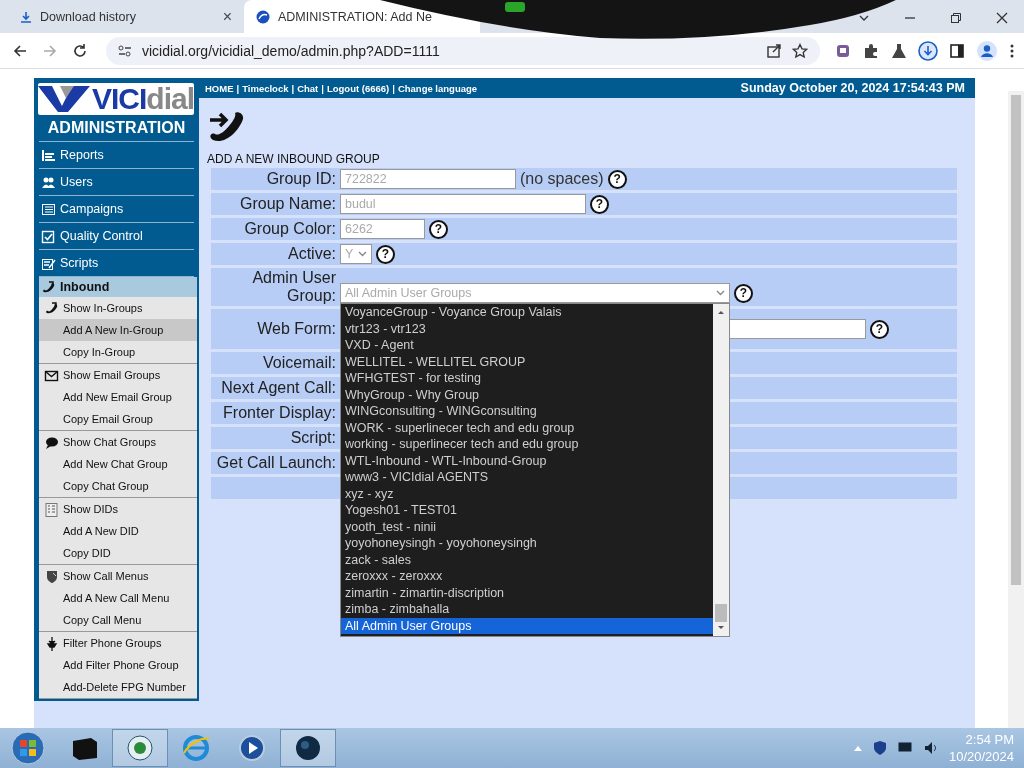 This screenshot has height=768, width=1024. Describe the element at coordinates (290, 229) in the screenshot. I see `field-label: Group Color:` at that location.